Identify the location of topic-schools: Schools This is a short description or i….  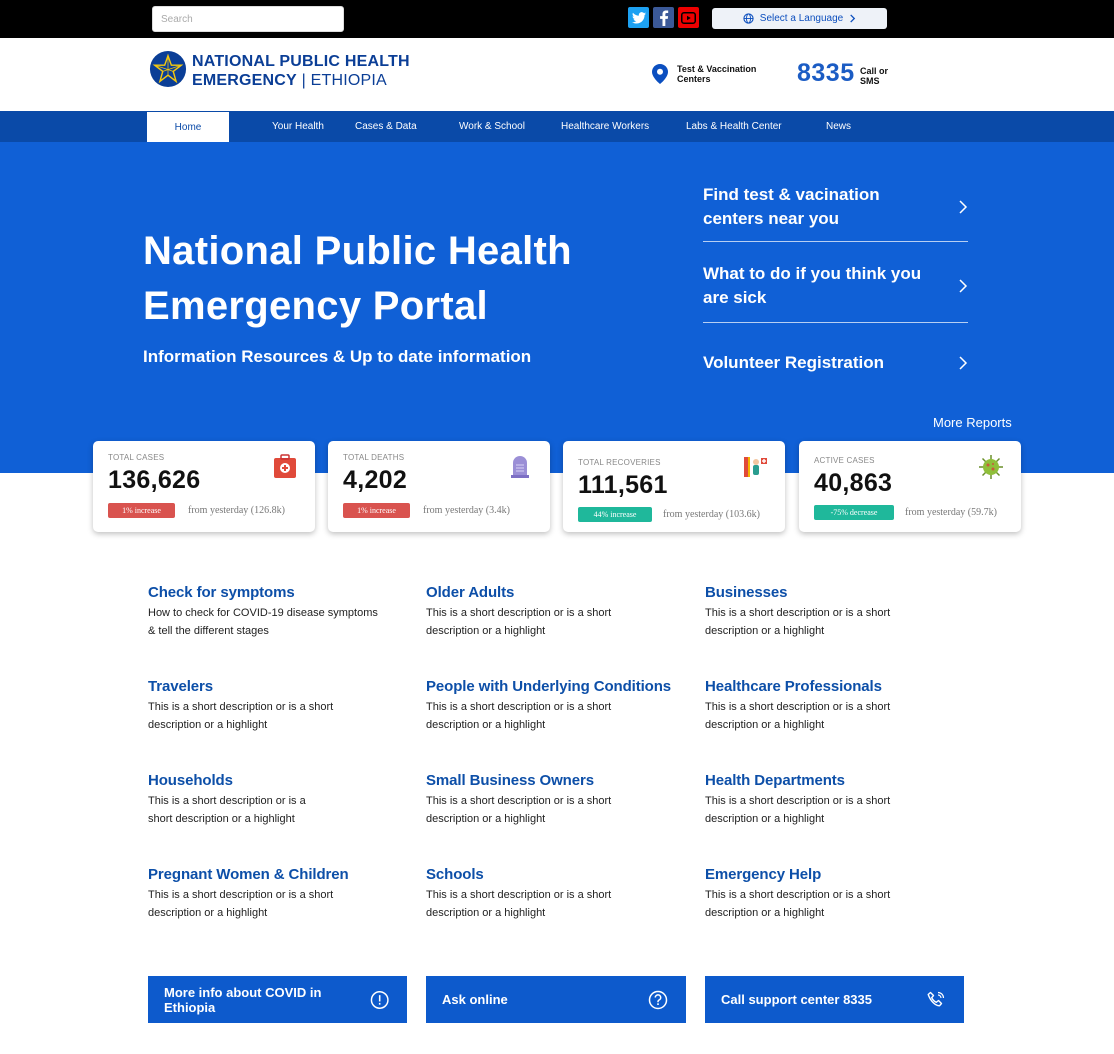
(551, 894).